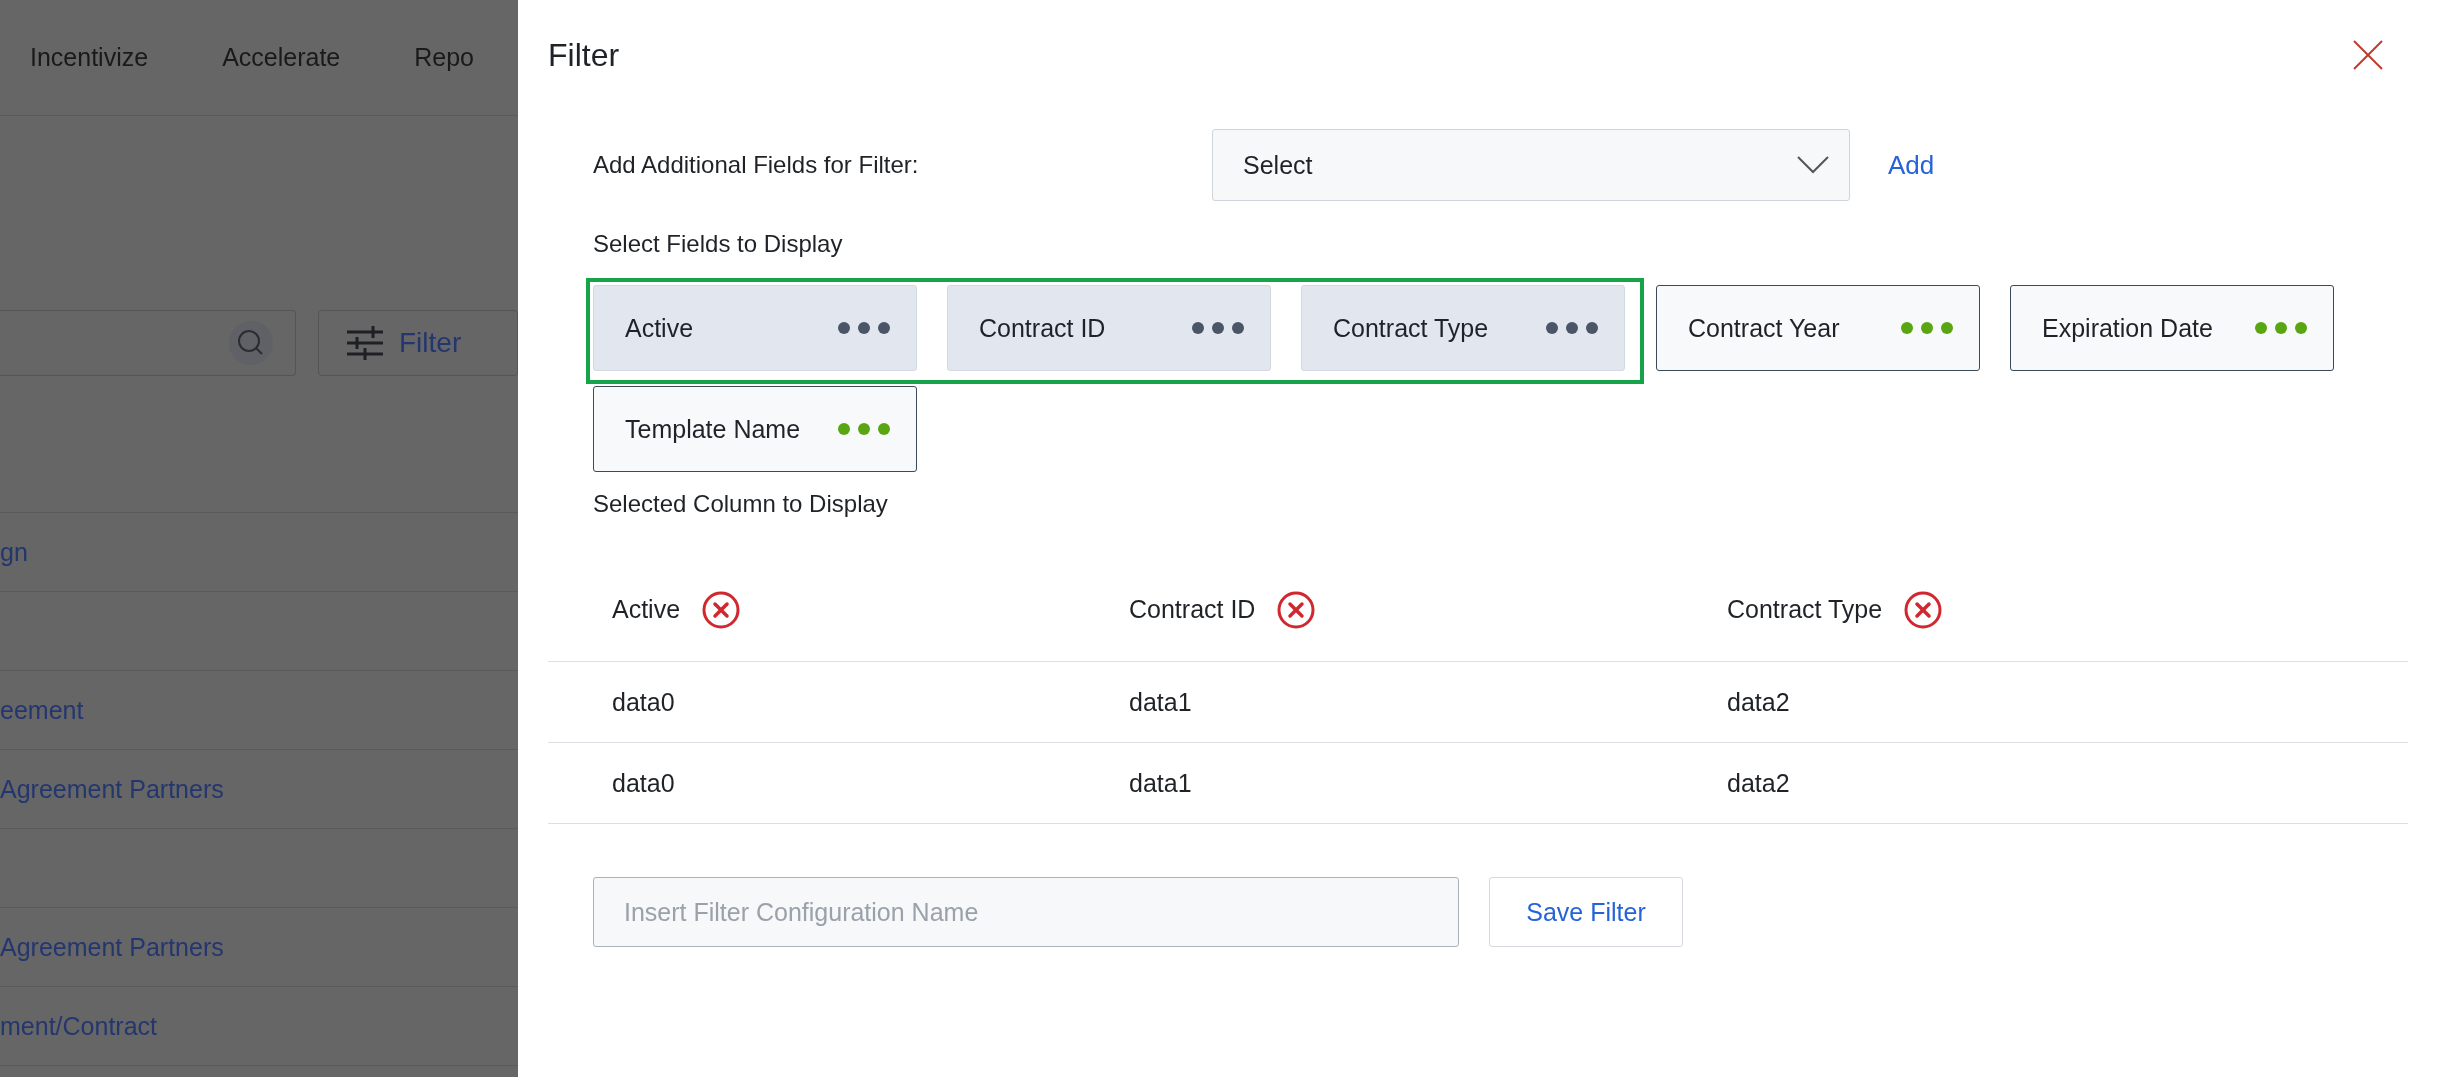 The height and width of the screenshot is (1077, 2438). Describe the element at coordinates (1813, 165) in the screenshot. I see `chevron-down-icon` at that location.